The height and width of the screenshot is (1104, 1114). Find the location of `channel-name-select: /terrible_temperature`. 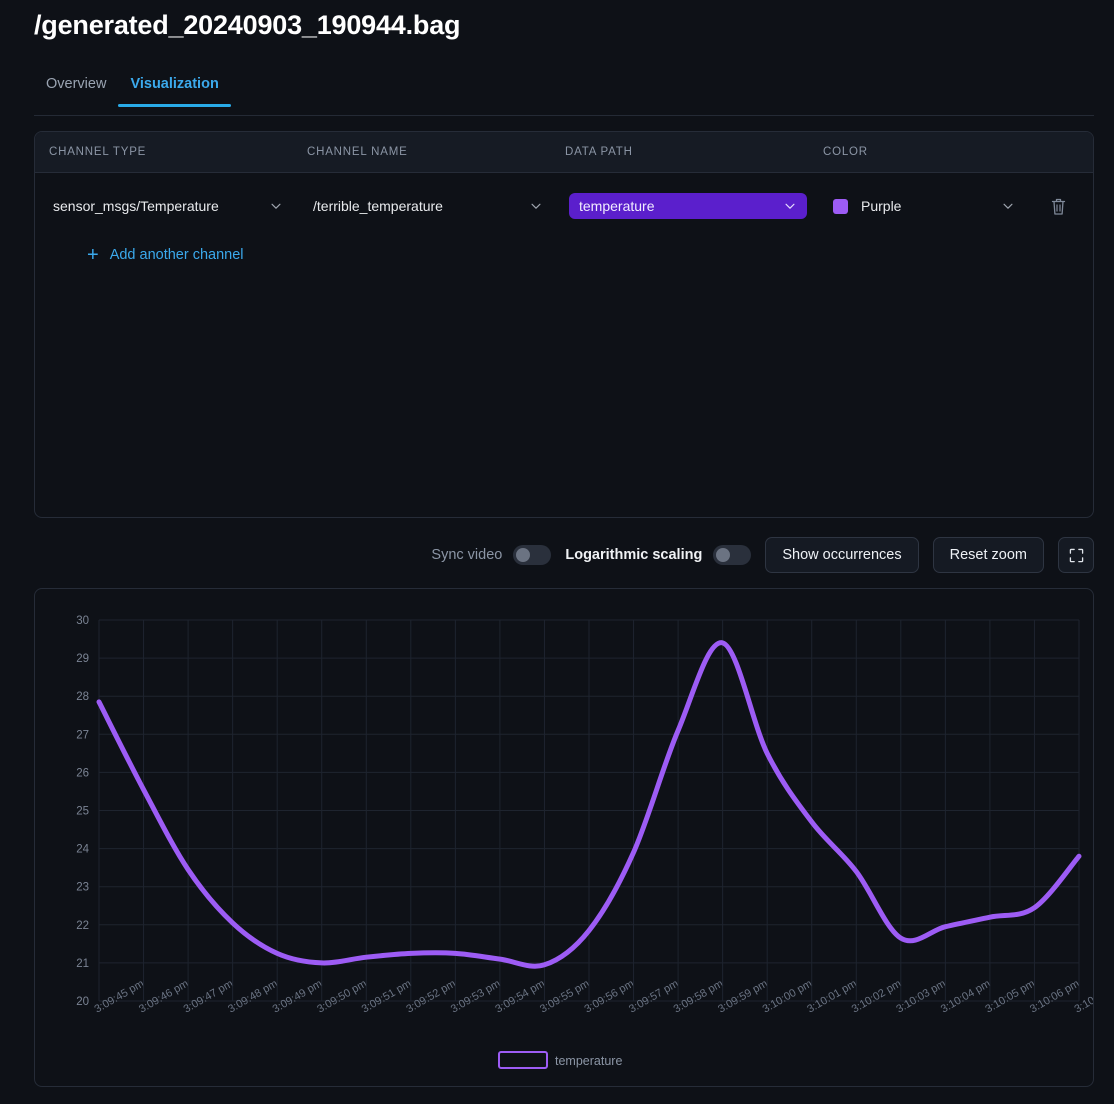

channel-name-select: /terrible_temperature is located at coordinates (428, 206).